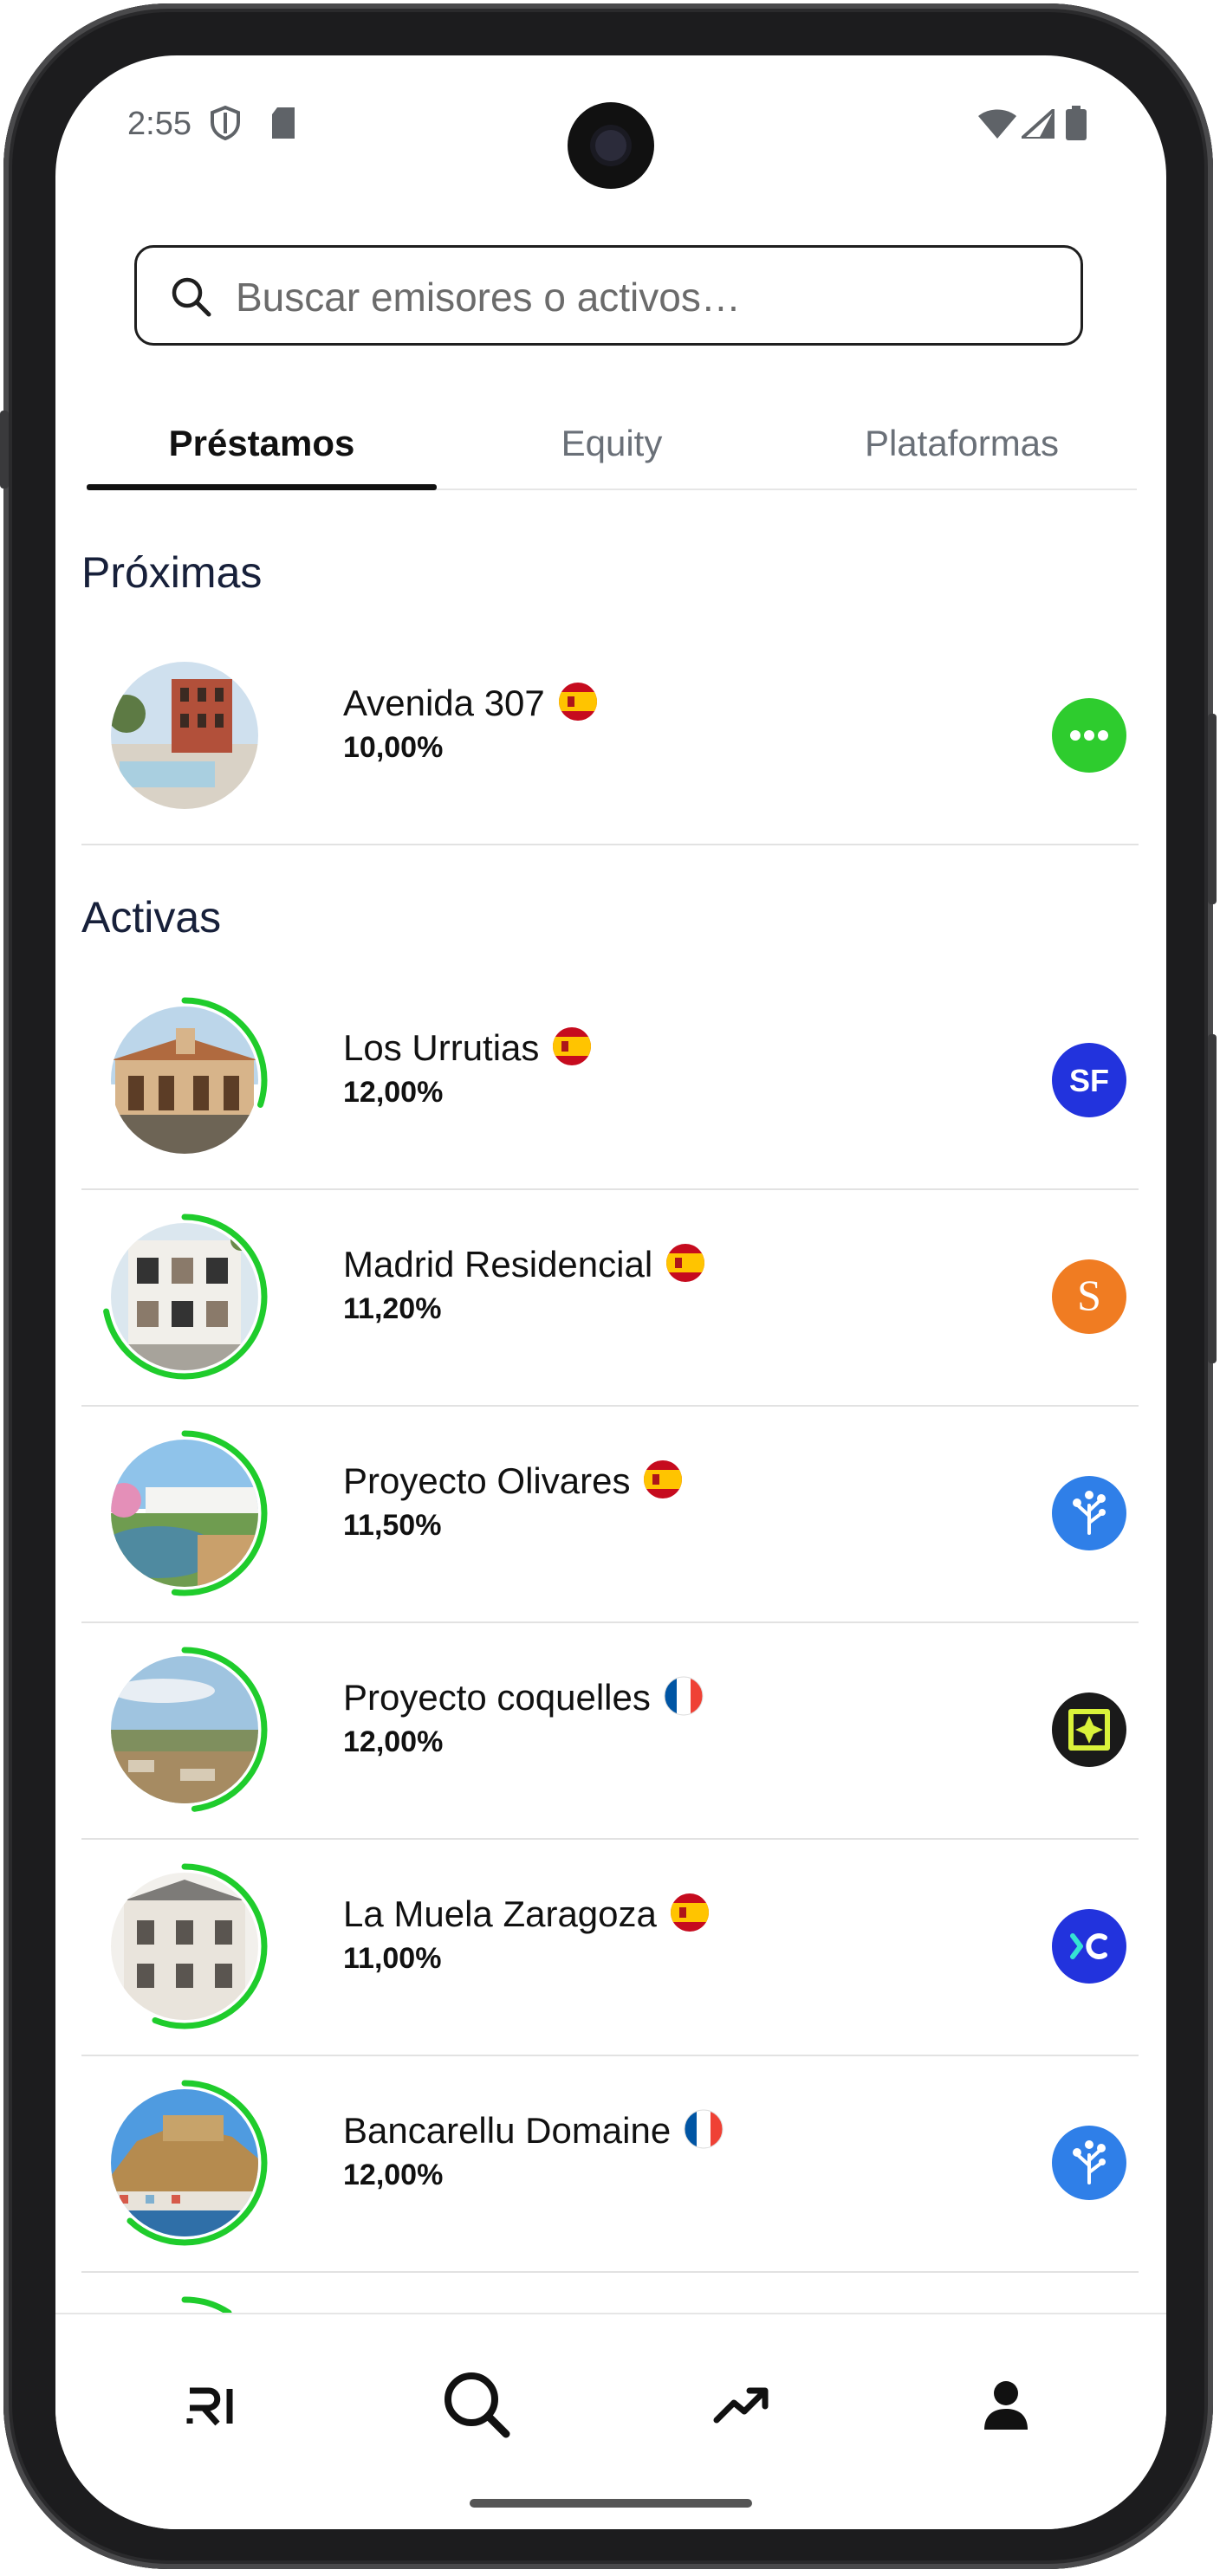 Image resolution: width=1220 pixels, height=2576 pixels. Describe the element at coordinates (497, 1697) in the screenshot. I see `project-name-text: Proyecto coquelles` at that location.